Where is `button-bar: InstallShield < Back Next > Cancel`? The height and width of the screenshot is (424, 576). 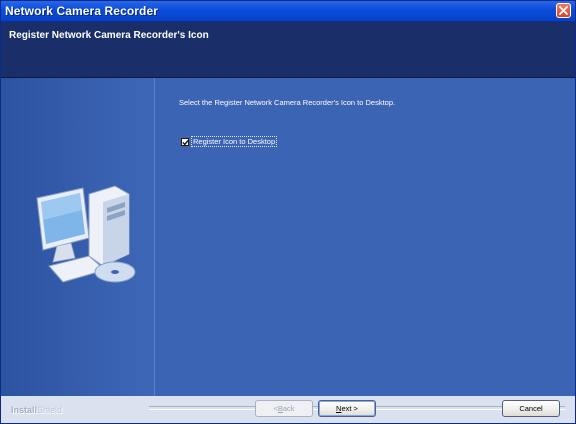
button-bar: InstallShield < Back Next > Cancel is located at coordinates (288, 409).